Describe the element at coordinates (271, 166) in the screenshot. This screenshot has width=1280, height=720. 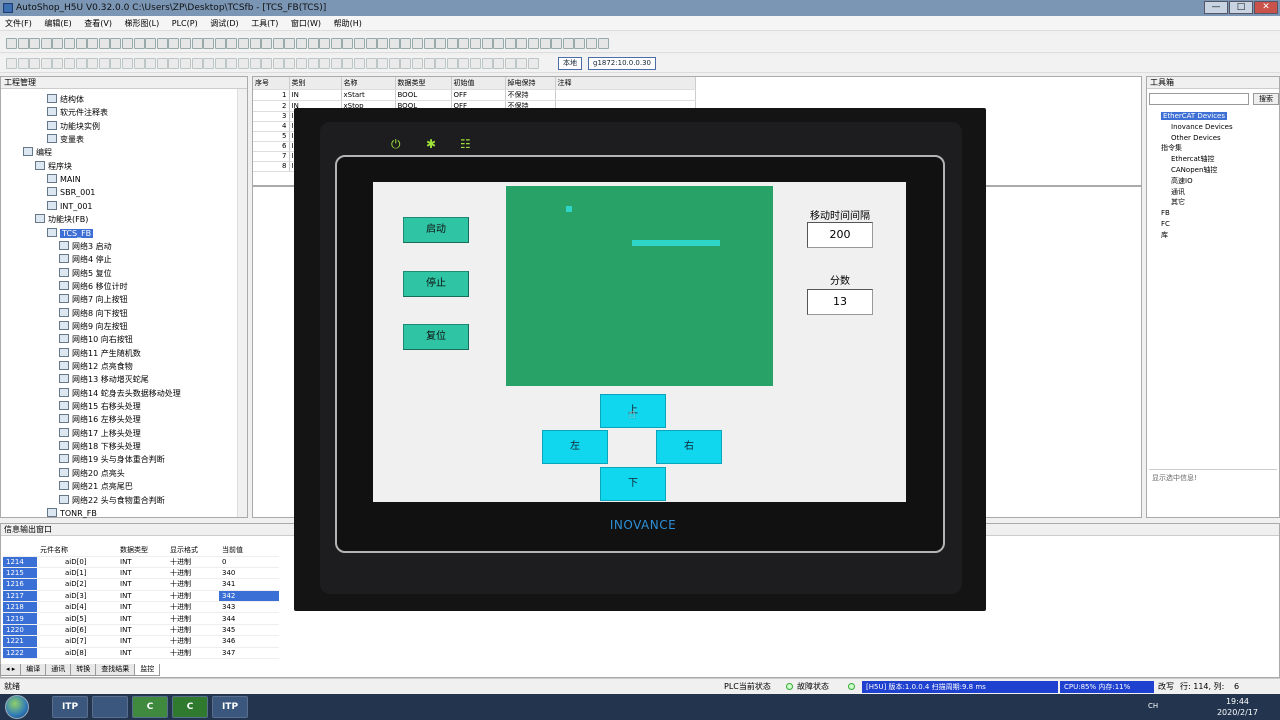
I see `var-table-cell: 8` at that location.